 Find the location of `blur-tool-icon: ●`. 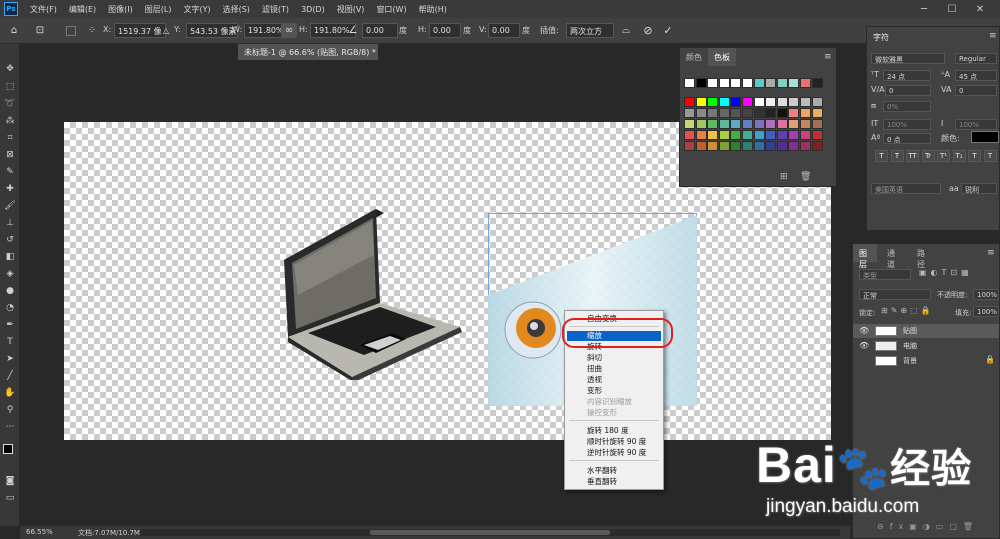

blur-tool-icon: ● is located at coordinates (10, 291).